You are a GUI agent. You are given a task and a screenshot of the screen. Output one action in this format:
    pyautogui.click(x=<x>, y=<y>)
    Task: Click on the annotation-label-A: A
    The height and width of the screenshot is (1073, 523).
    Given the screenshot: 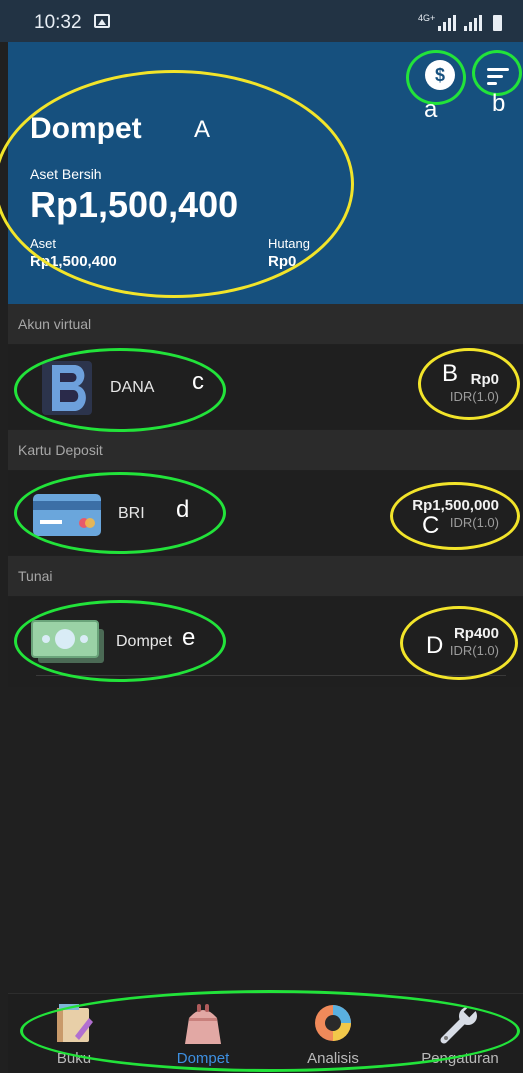 What is the action you would take?
    pyautogui.click(x=202, y=129)
    